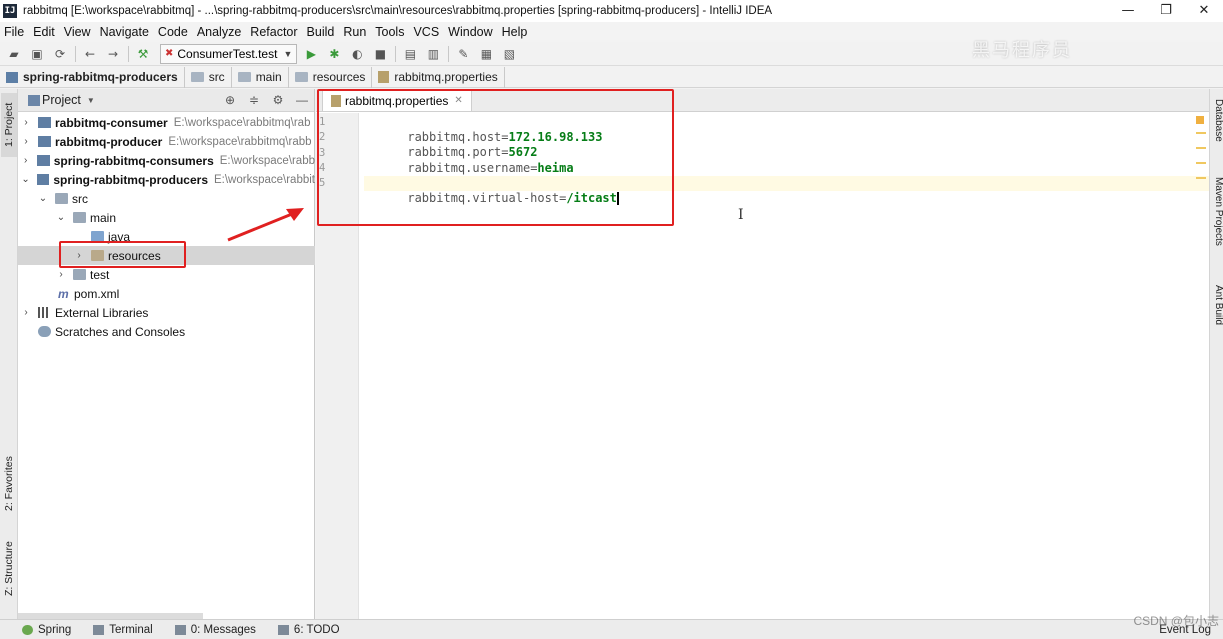 This screenshot has height=639, width=1223. Describe the element at coordinates (410, 54) in the screenshot. I see `project-structure-icon: ▤` at that location.